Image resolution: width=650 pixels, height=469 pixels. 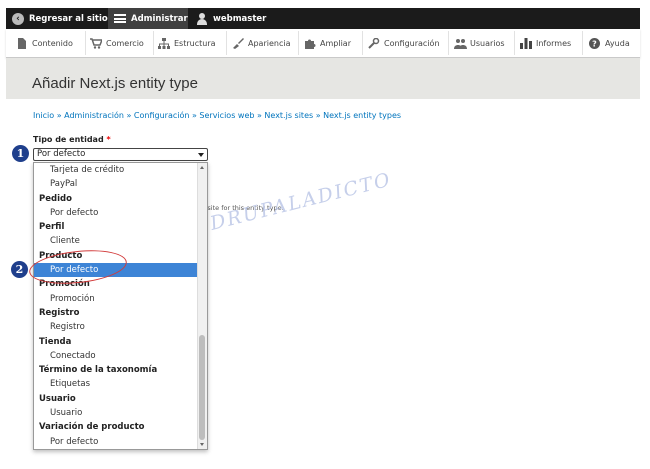 I want to click on tray-item-label: Apariencia, so click(x=269, y=43).